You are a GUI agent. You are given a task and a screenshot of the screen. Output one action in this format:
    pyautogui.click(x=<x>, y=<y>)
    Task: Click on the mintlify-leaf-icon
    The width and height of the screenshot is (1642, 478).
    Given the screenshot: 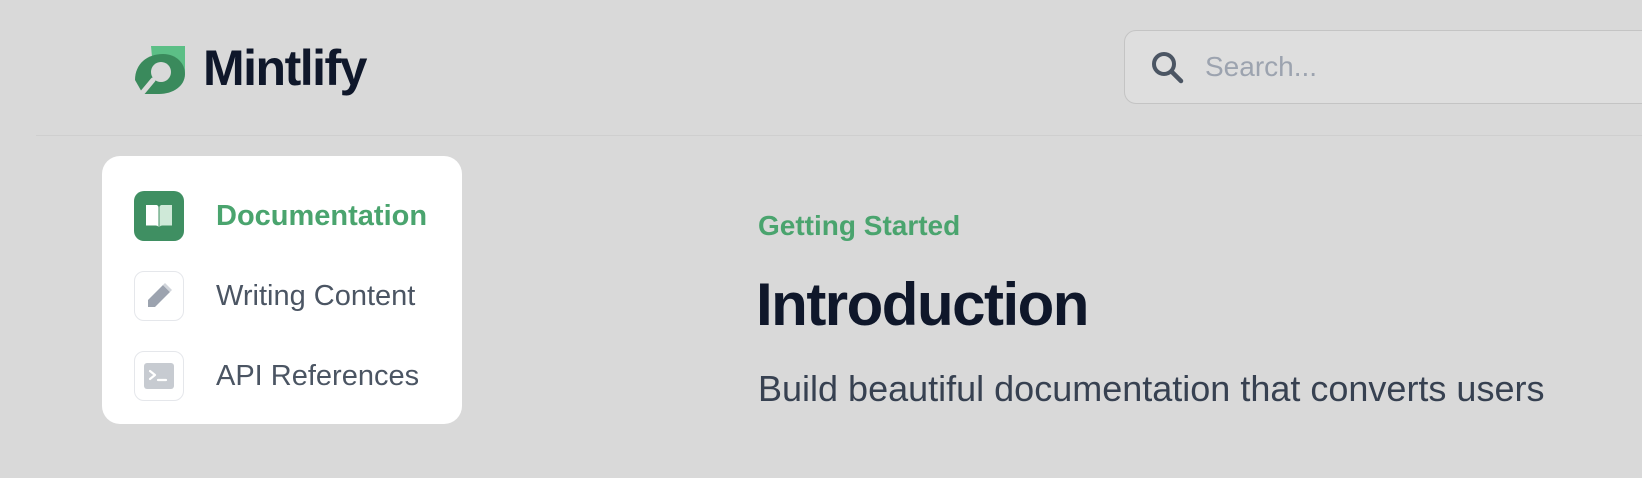 What is the action you would take?
    pyautogui.click(x=160, y=70)
    